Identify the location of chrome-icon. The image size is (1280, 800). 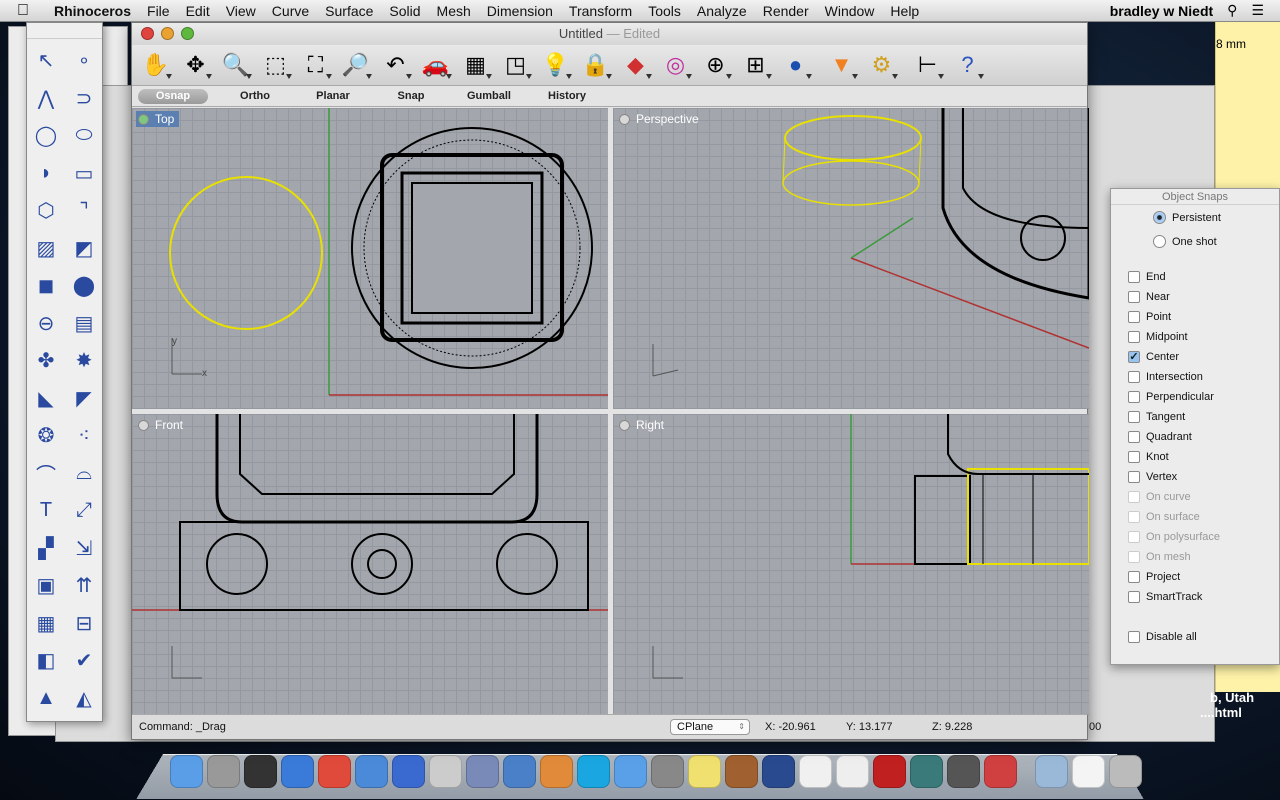
(334, 771).